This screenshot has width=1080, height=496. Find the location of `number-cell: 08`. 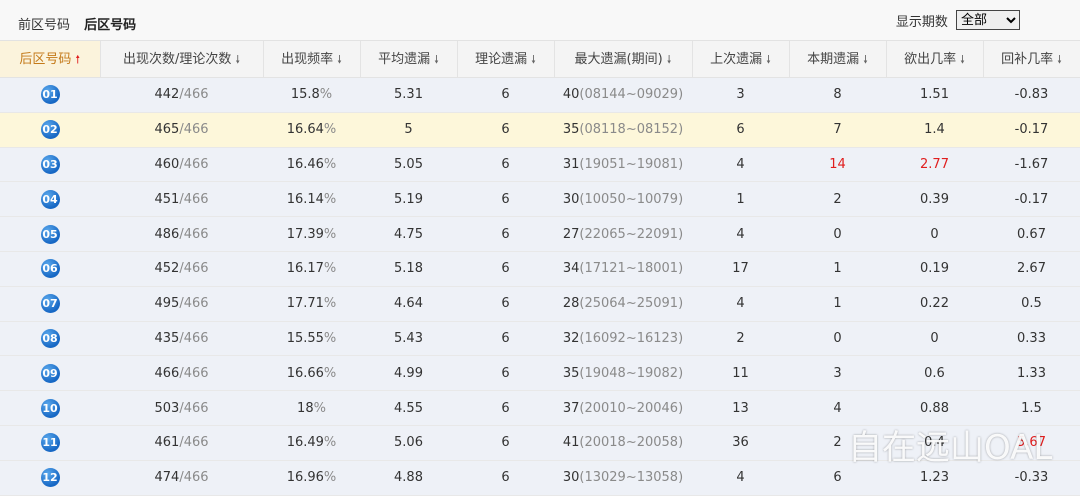

number-cell: 08 is located at coordinates (50, 339).